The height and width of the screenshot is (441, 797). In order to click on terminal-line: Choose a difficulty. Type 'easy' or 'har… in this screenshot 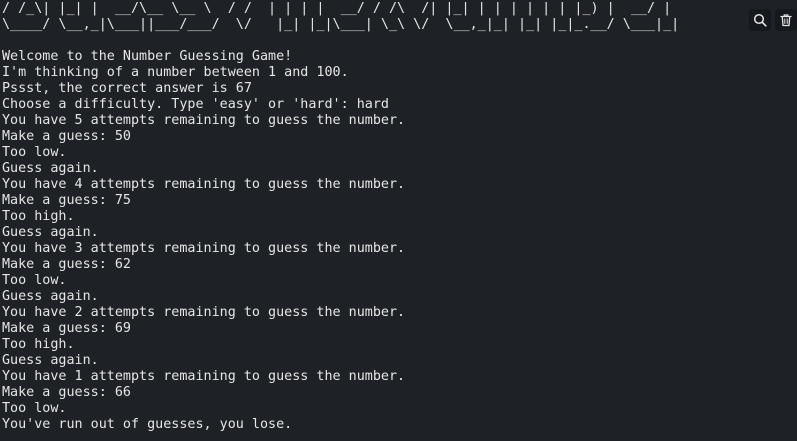, I will do `click(195, 104)`.